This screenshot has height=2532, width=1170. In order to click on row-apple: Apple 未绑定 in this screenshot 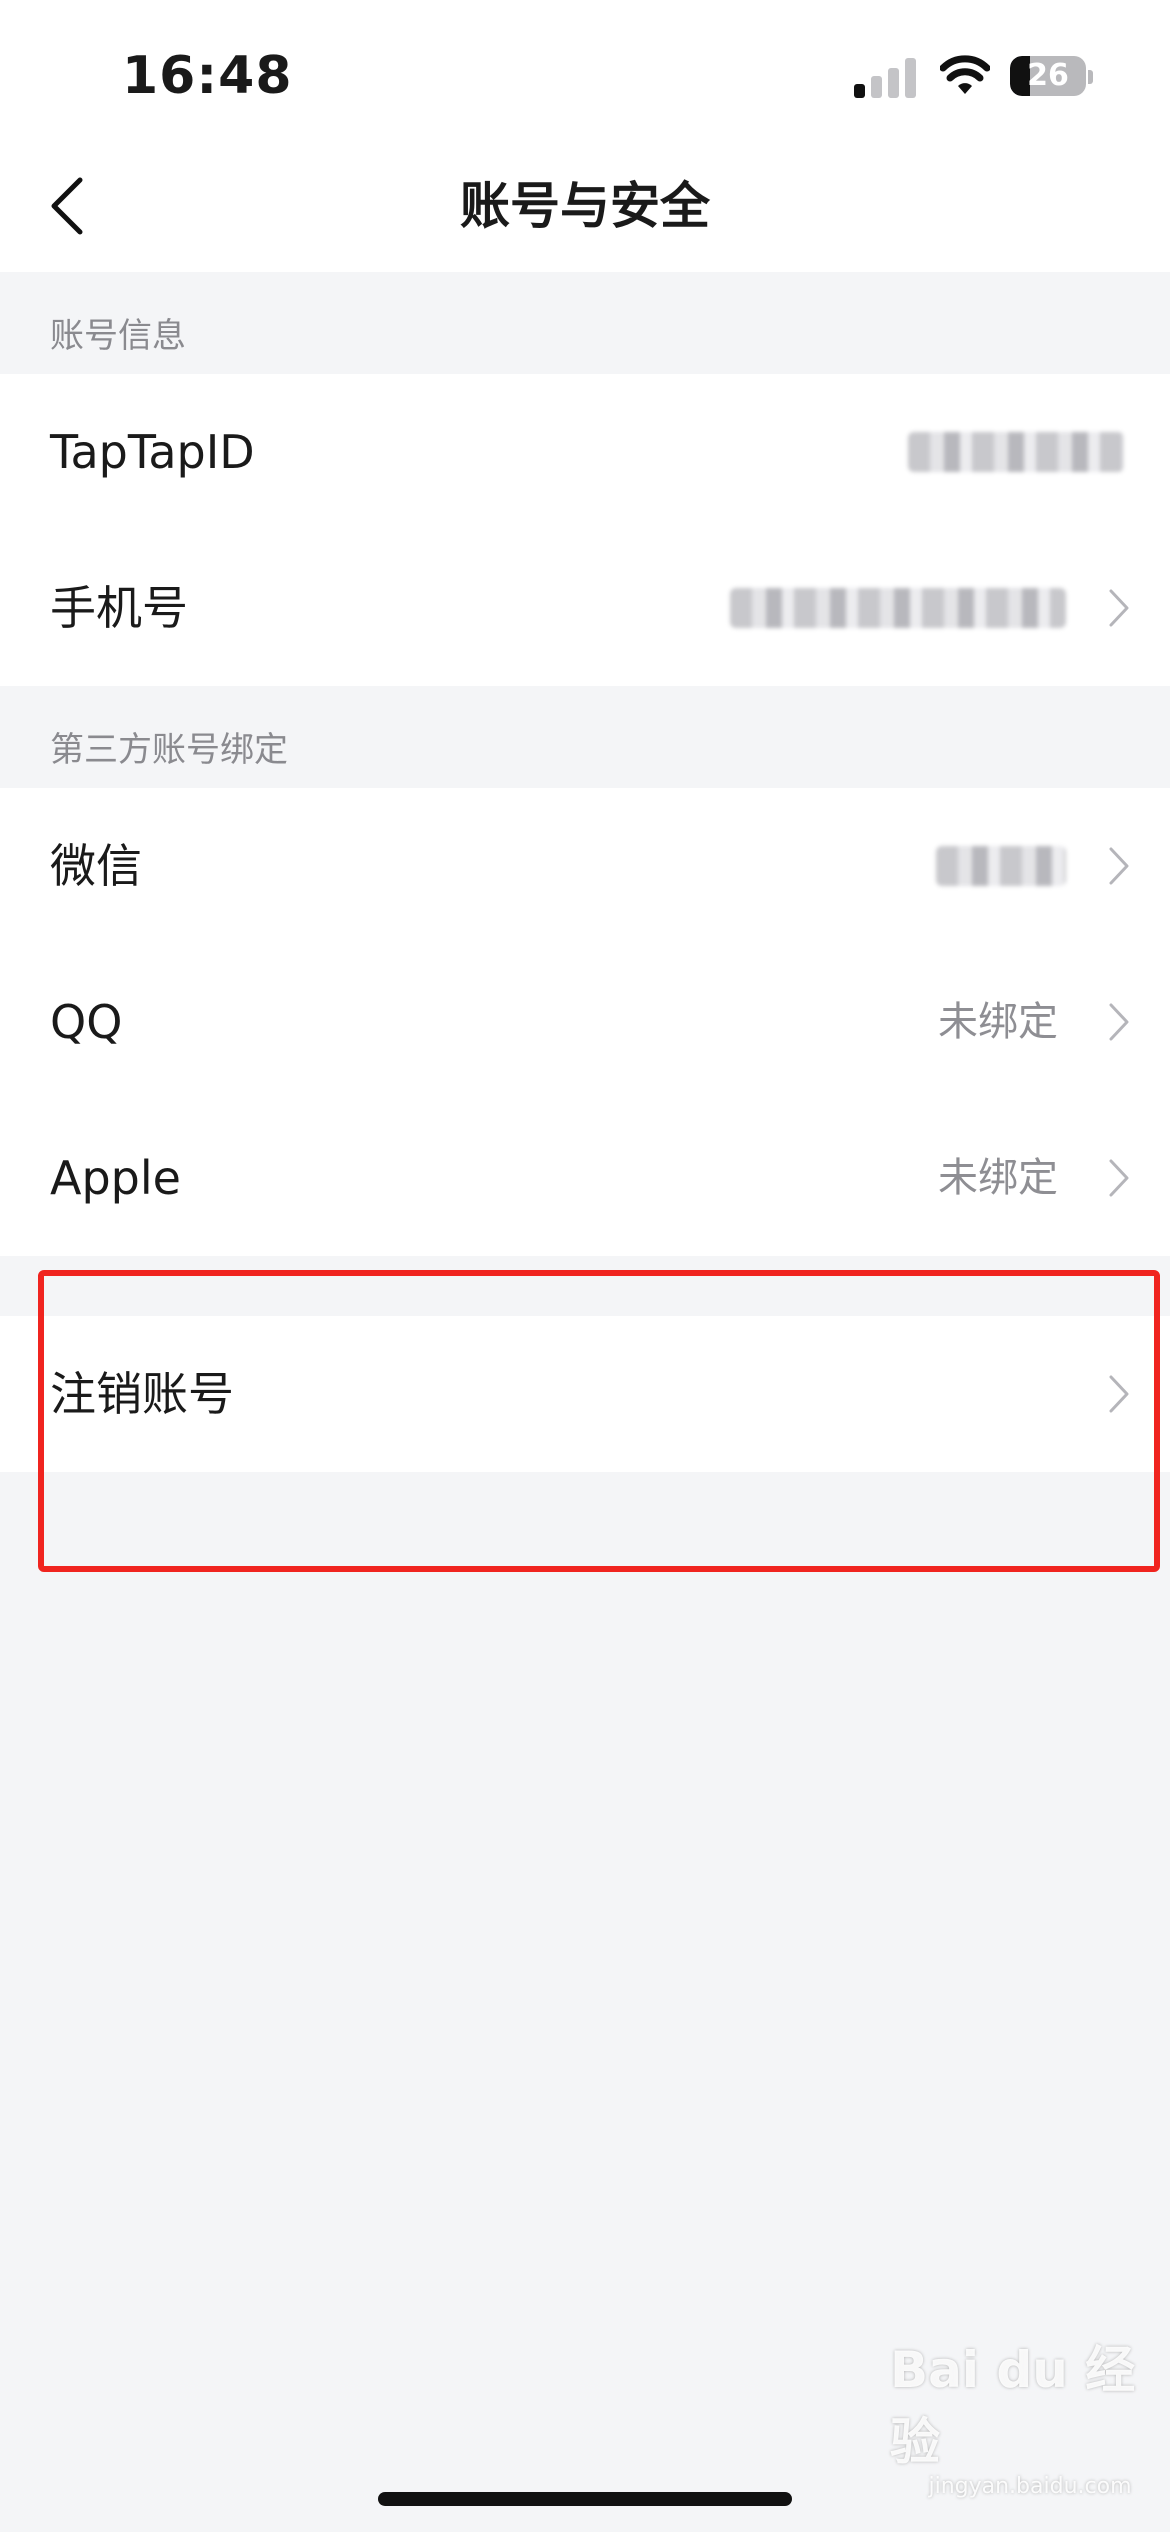, I will do `click(585, 1178)`.